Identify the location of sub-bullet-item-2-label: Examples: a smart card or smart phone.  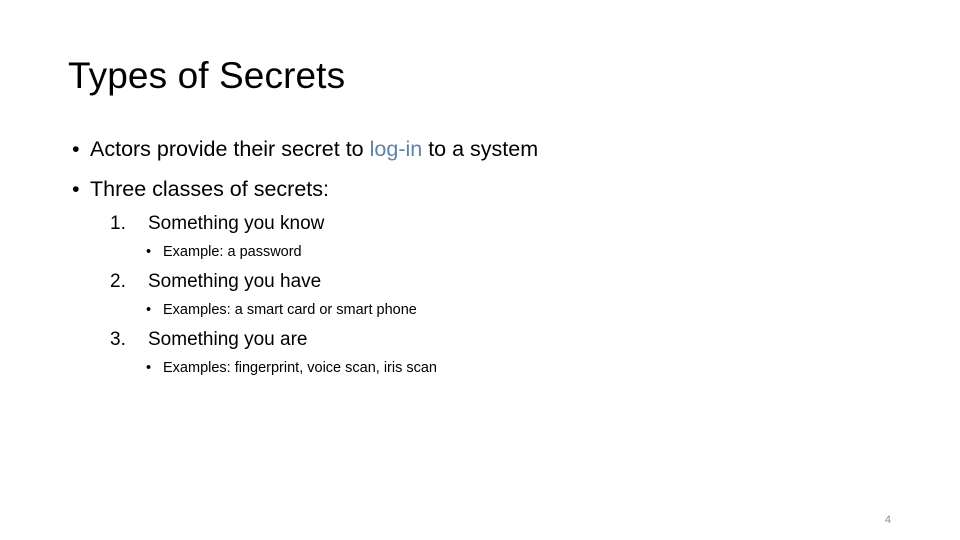
(290, 310).